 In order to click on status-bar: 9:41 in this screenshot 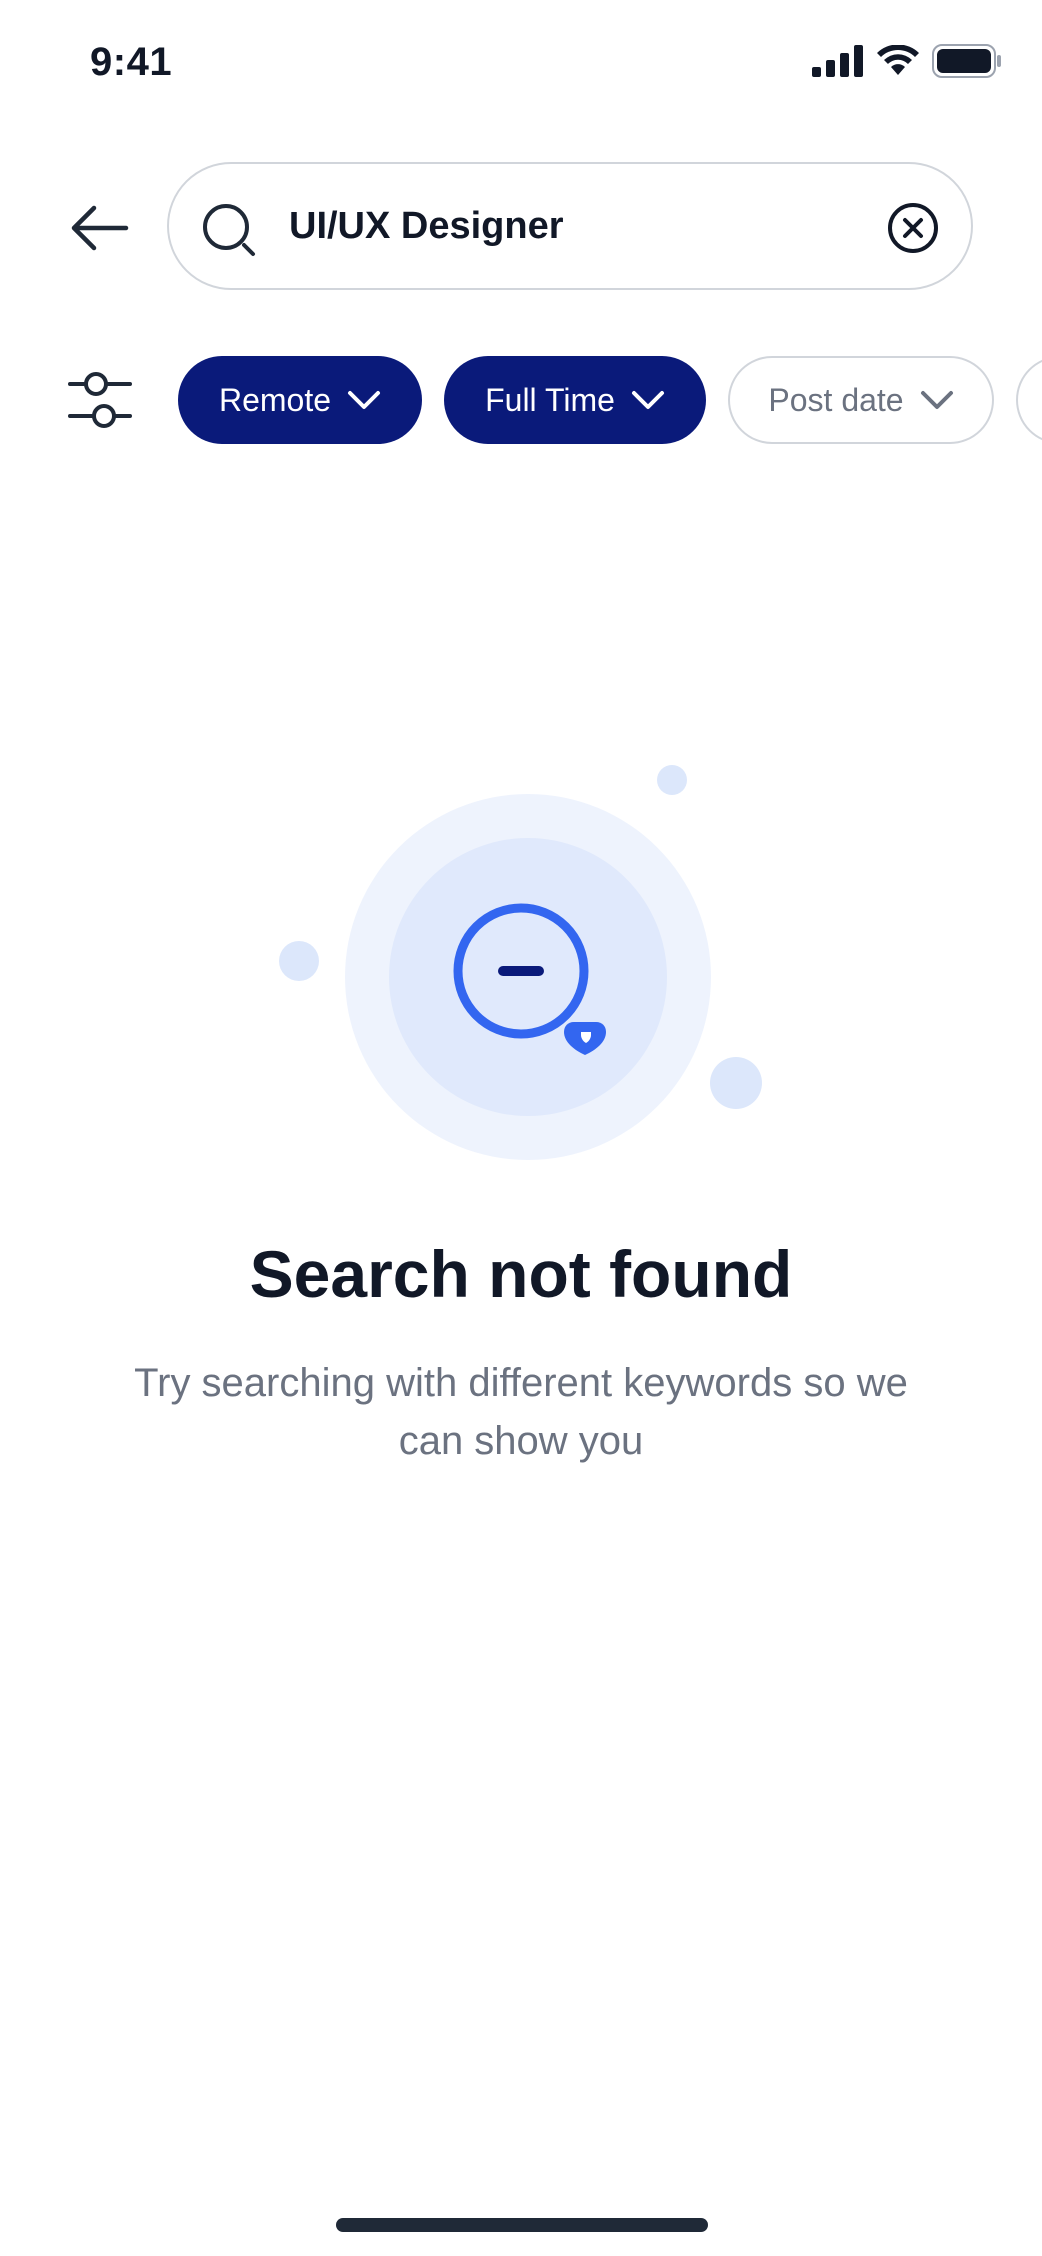, I will do `click(521, 65)`.